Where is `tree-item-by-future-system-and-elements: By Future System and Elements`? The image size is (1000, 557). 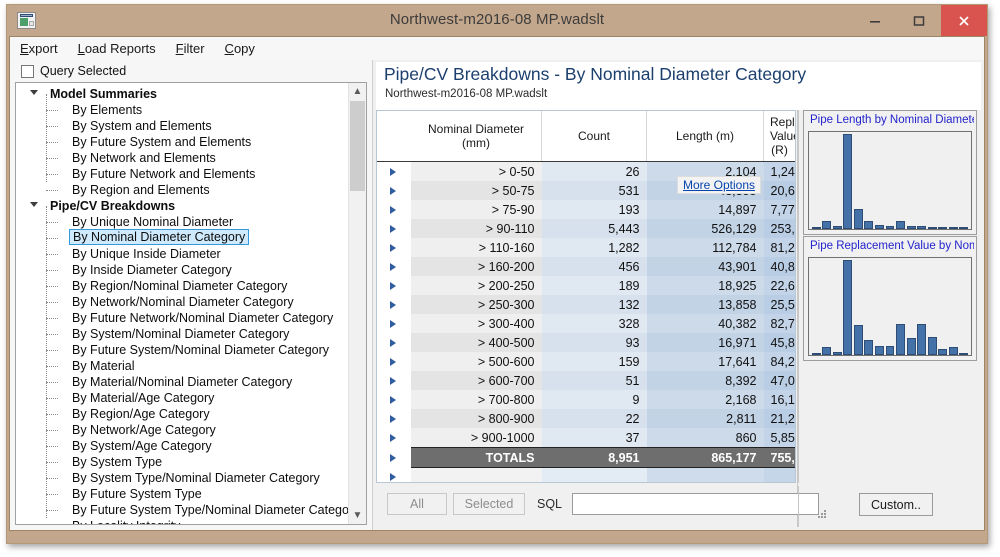 tree-item-by-future-system-and-elements: By Future System and Elements is located at coordinates (182, 142).